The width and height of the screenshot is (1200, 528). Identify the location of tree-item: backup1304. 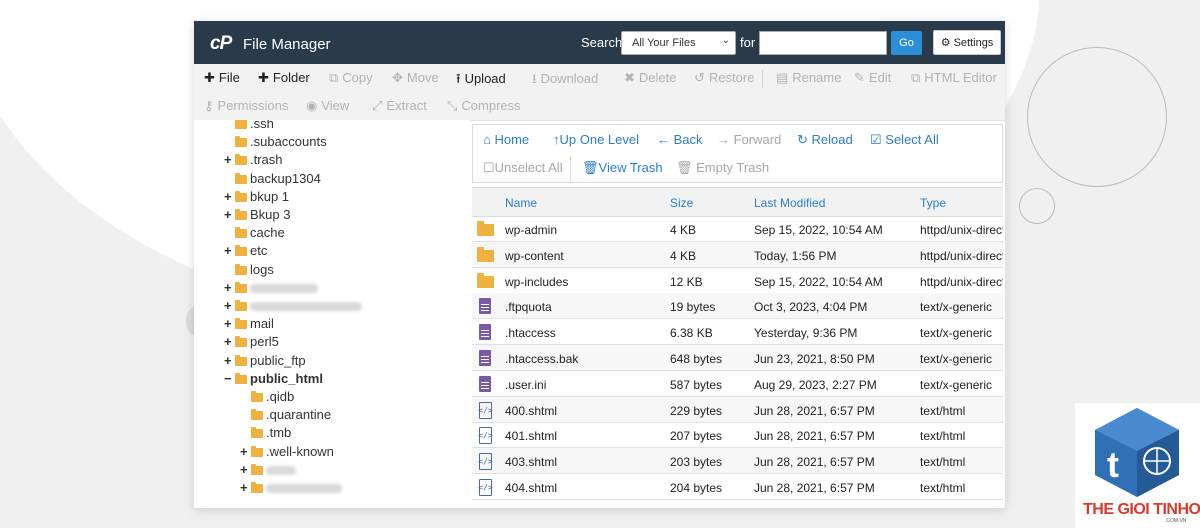
(272, 179).